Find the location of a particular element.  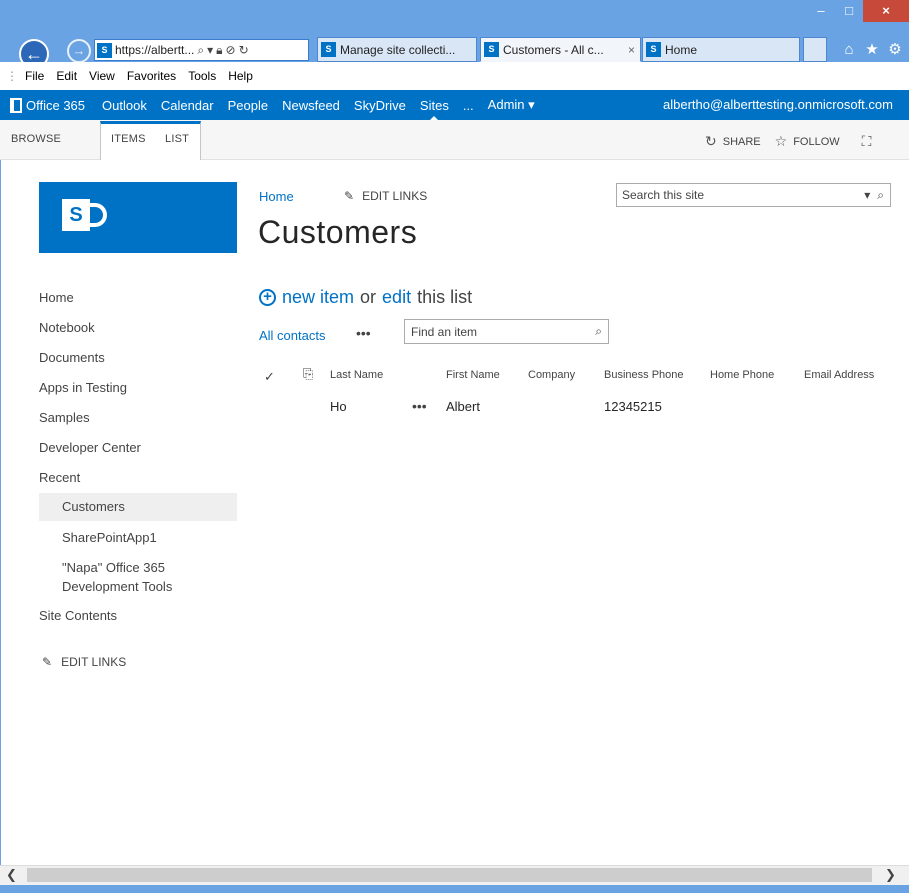

edit-list-link: edit is located at coordinates (396, 297).